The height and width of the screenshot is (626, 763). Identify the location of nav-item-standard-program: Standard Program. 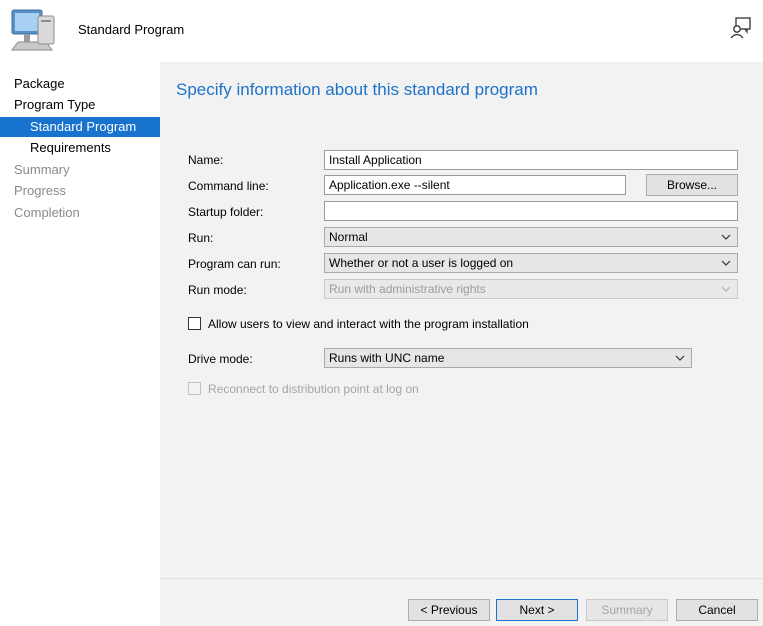
(80, 127).